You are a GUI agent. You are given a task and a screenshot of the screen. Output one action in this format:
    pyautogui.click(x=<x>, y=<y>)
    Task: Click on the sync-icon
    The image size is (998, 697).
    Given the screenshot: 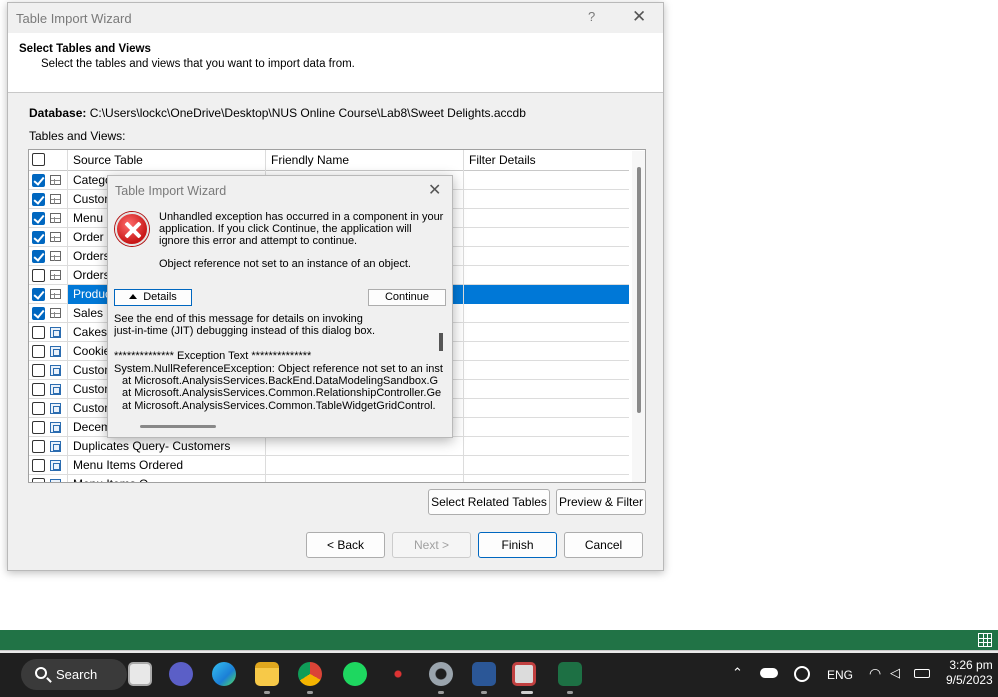 What is the action you would take?
    pyautogui.click(x=802, y=674)
    